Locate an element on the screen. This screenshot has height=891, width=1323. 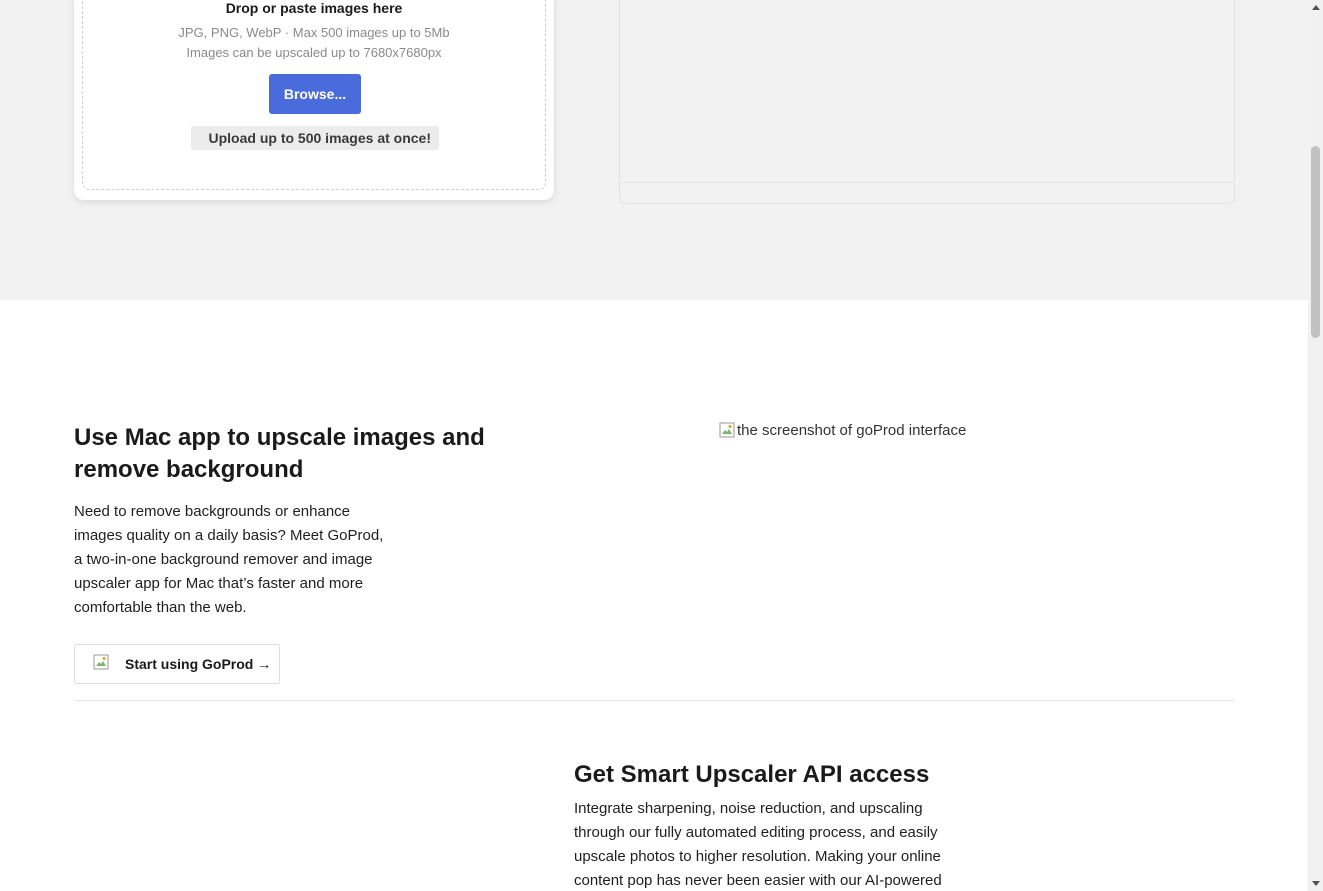
goprod-screenshot: the screenshot of goProd interface is located at coordinates (842, 430).